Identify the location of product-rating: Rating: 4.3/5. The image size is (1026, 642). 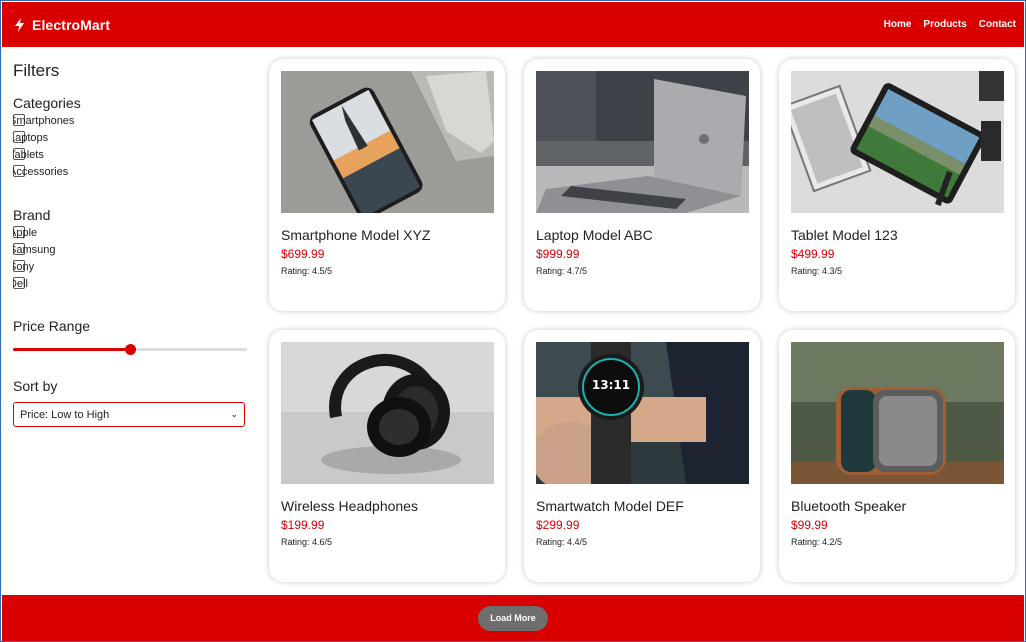
(817, 271).